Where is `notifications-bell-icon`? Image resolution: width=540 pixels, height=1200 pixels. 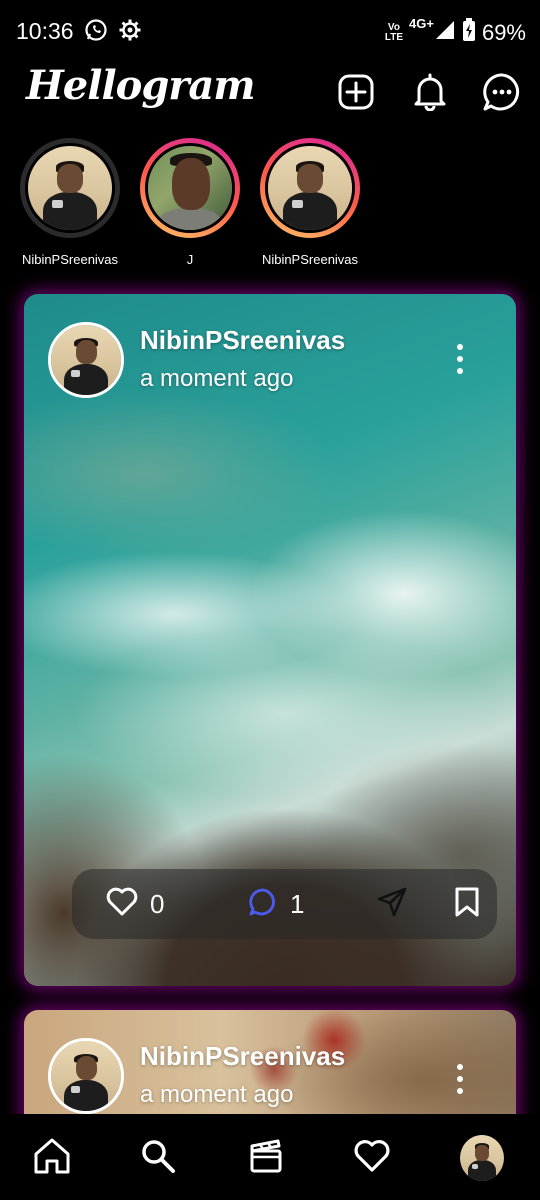 notifications-bell-icon is located at coordinates (430, 94).